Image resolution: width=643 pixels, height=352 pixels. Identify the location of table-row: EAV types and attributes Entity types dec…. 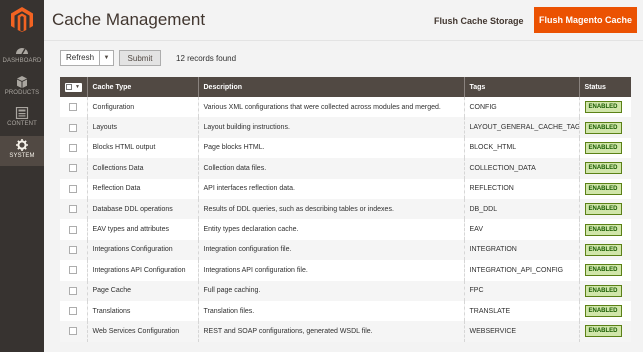
(345, 229).